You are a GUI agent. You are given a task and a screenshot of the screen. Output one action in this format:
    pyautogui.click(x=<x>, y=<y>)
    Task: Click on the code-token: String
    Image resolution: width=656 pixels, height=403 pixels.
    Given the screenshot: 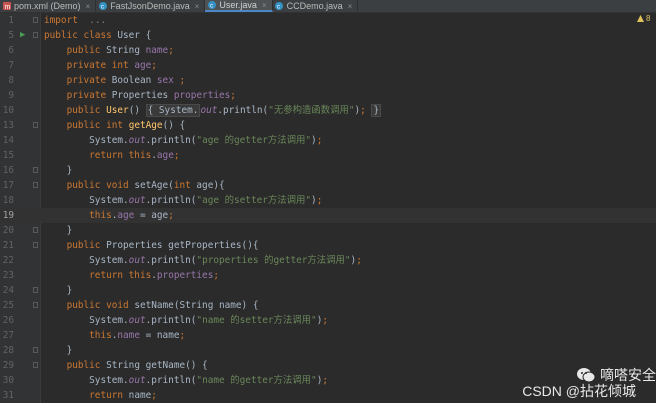 What is the action you would take?
    pyautogui.click(x=123, y=50)
    